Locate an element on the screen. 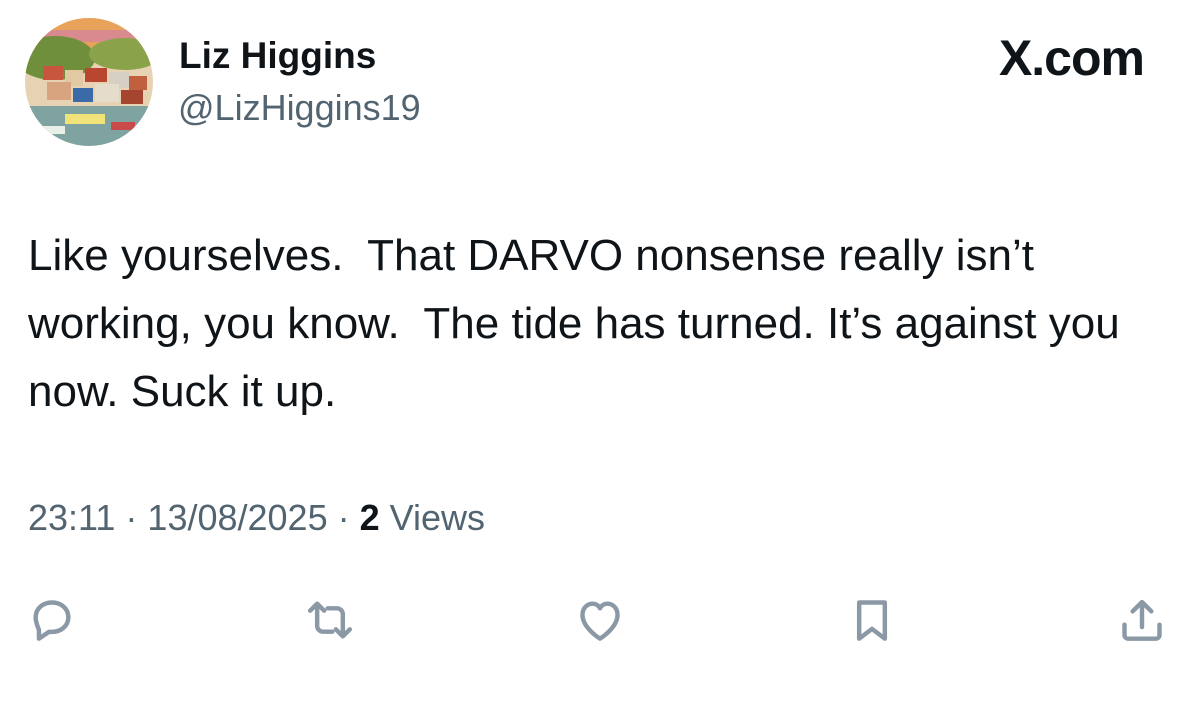 Image resolution: width=1200 pixels, height=714 pixels. share-icon is located at coordinates (1142, 620).